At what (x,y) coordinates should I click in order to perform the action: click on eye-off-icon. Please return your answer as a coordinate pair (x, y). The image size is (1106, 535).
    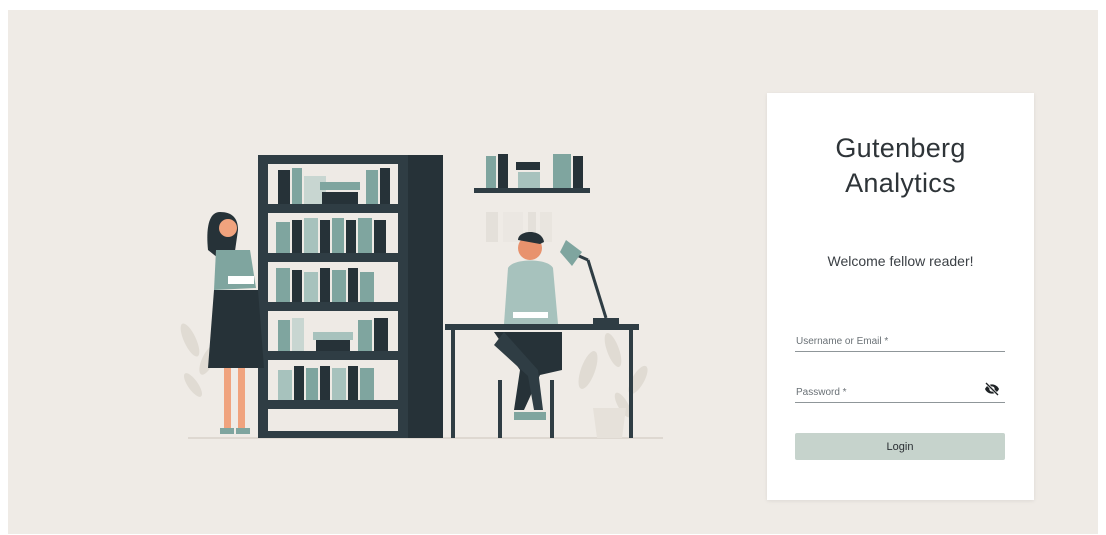
    Looking at the image, I should click on (992, 389).